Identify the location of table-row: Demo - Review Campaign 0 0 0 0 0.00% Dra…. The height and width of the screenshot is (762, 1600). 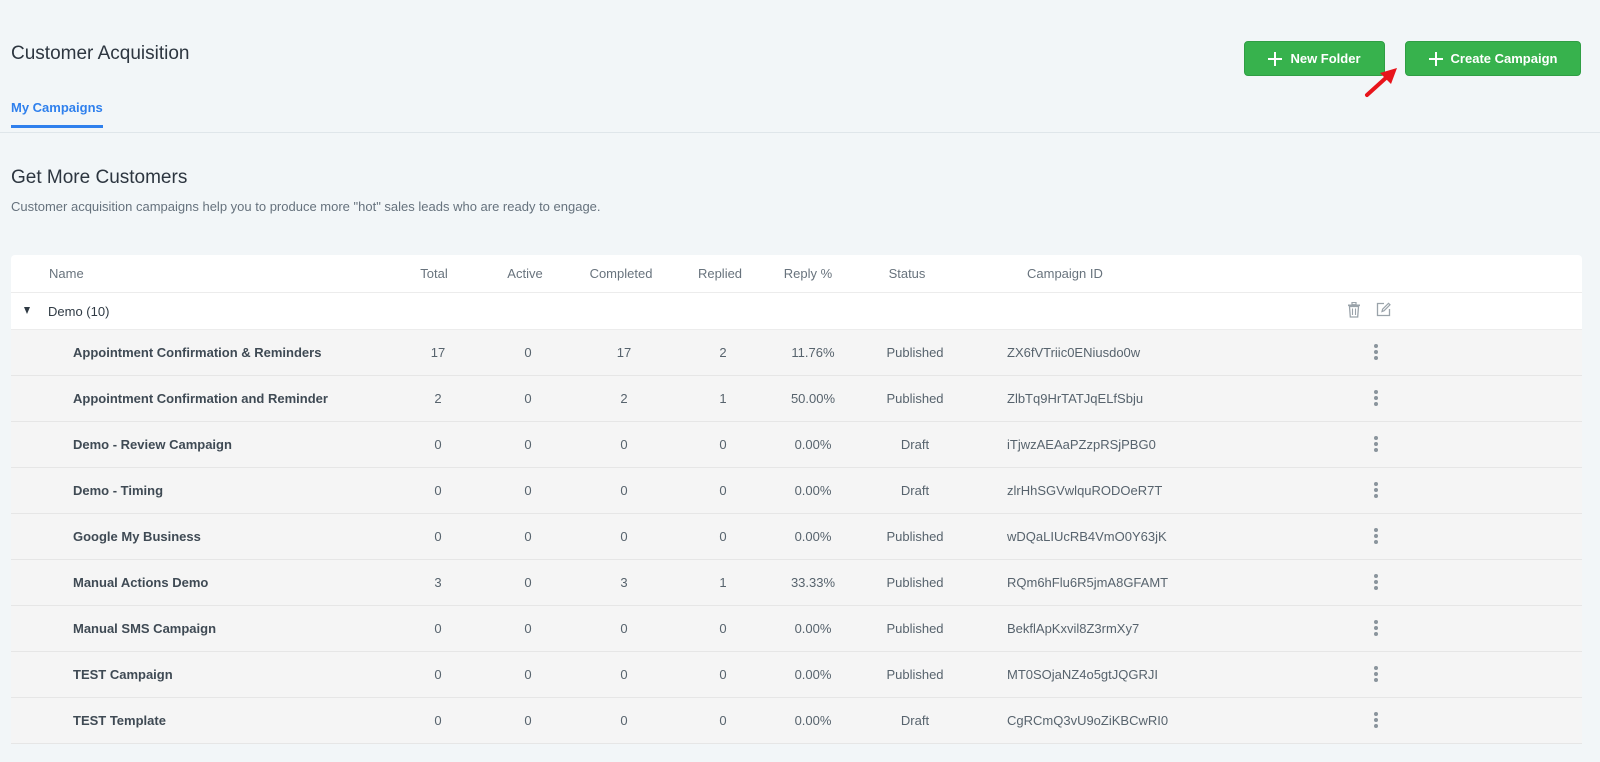
(796, 445).